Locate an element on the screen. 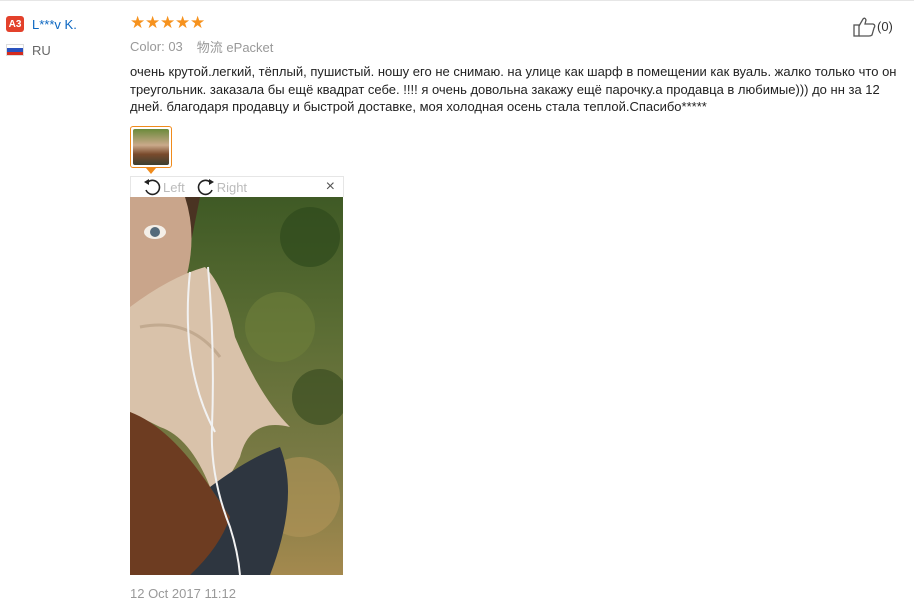 This screenshot has width=914, height=612. viewer-toolbar: Left Right × is located at coordinates (237, 186).